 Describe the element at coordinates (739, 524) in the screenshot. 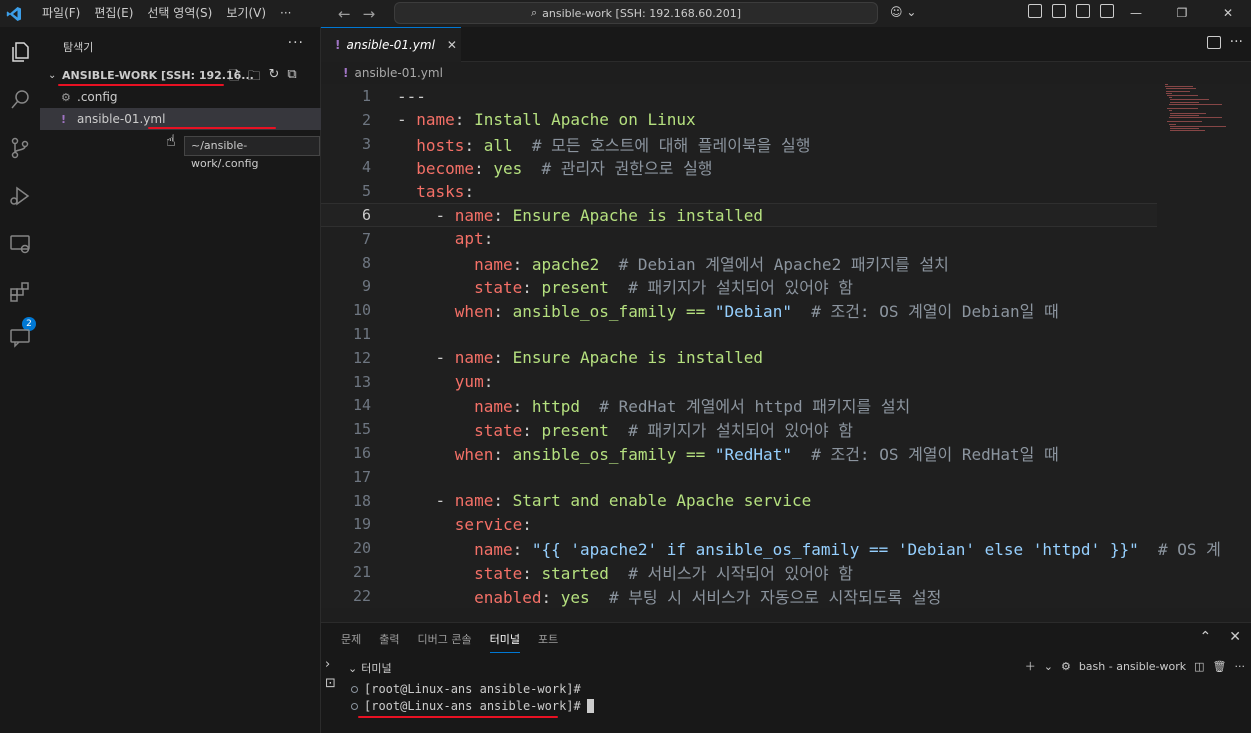

I see `code-line: 19 service:` at that location.